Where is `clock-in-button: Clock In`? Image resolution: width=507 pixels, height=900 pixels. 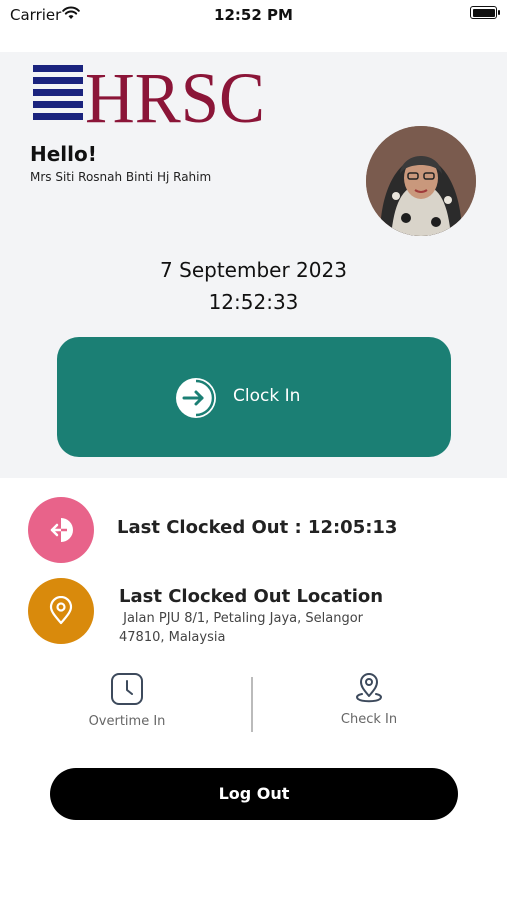 clock-in-button: Clock In is located at coordinates (254, 397).